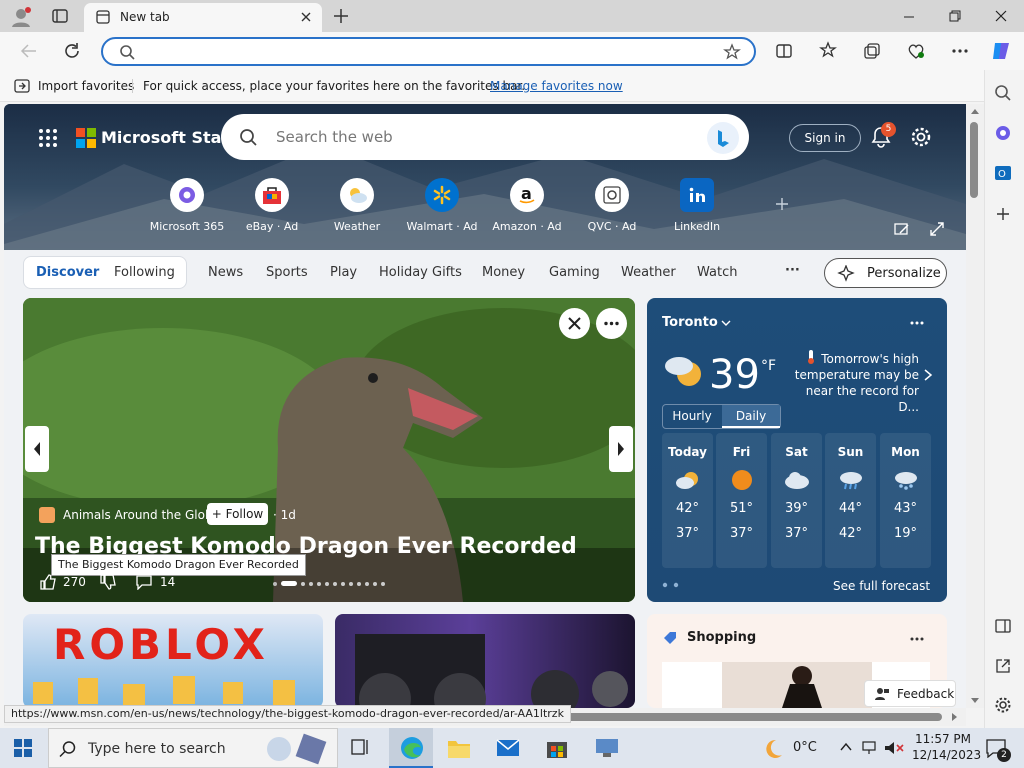 The height and width of the screenshot is (768, 1024). What do you see at coordinates (144, 272) in the screenshot?
I see `tab-following: Following` at bounding box center [144, 272].